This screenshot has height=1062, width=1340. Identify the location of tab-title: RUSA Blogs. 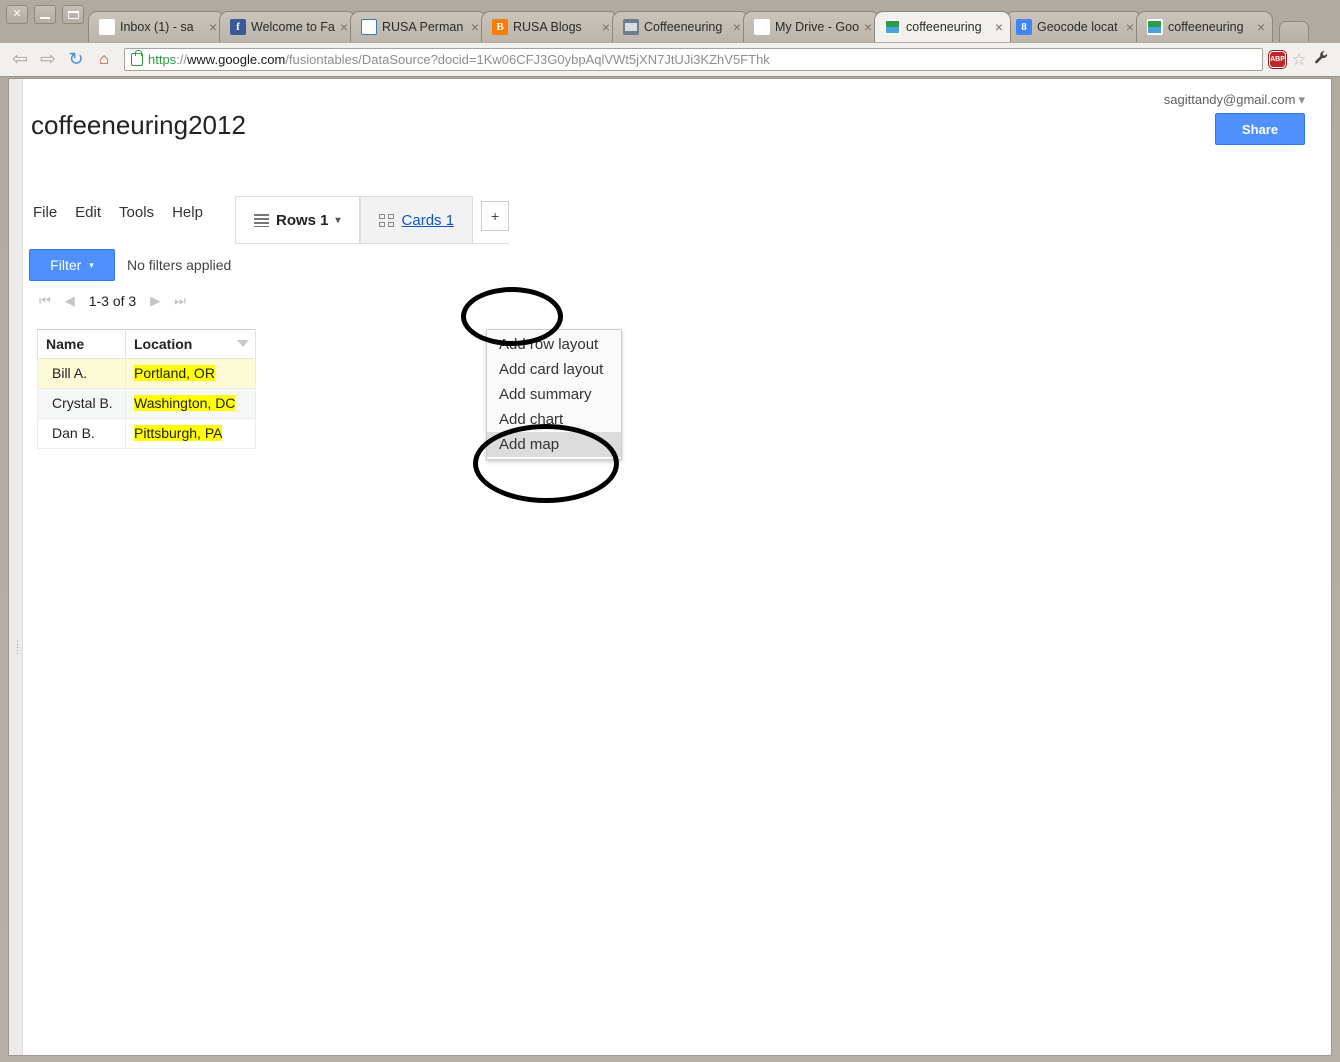
(547, 27).